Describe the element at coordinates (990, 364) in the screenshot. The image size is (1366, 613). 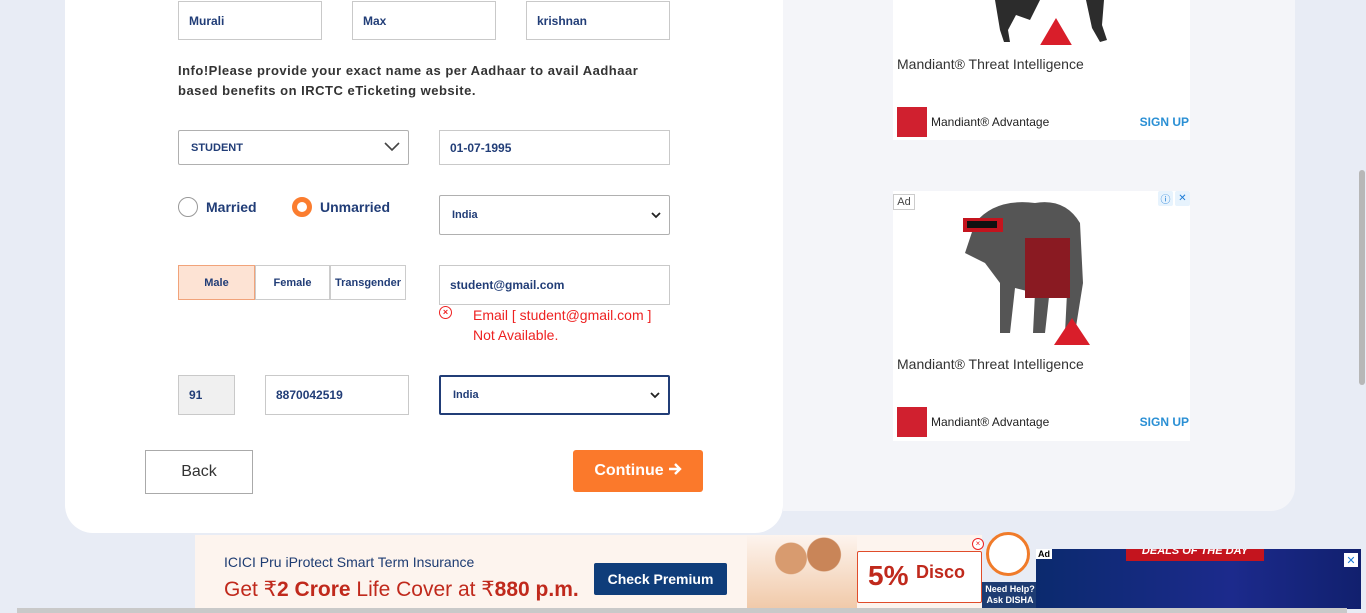
I see `ad2-title: Mandiant® Threat Intelligence` at that location.